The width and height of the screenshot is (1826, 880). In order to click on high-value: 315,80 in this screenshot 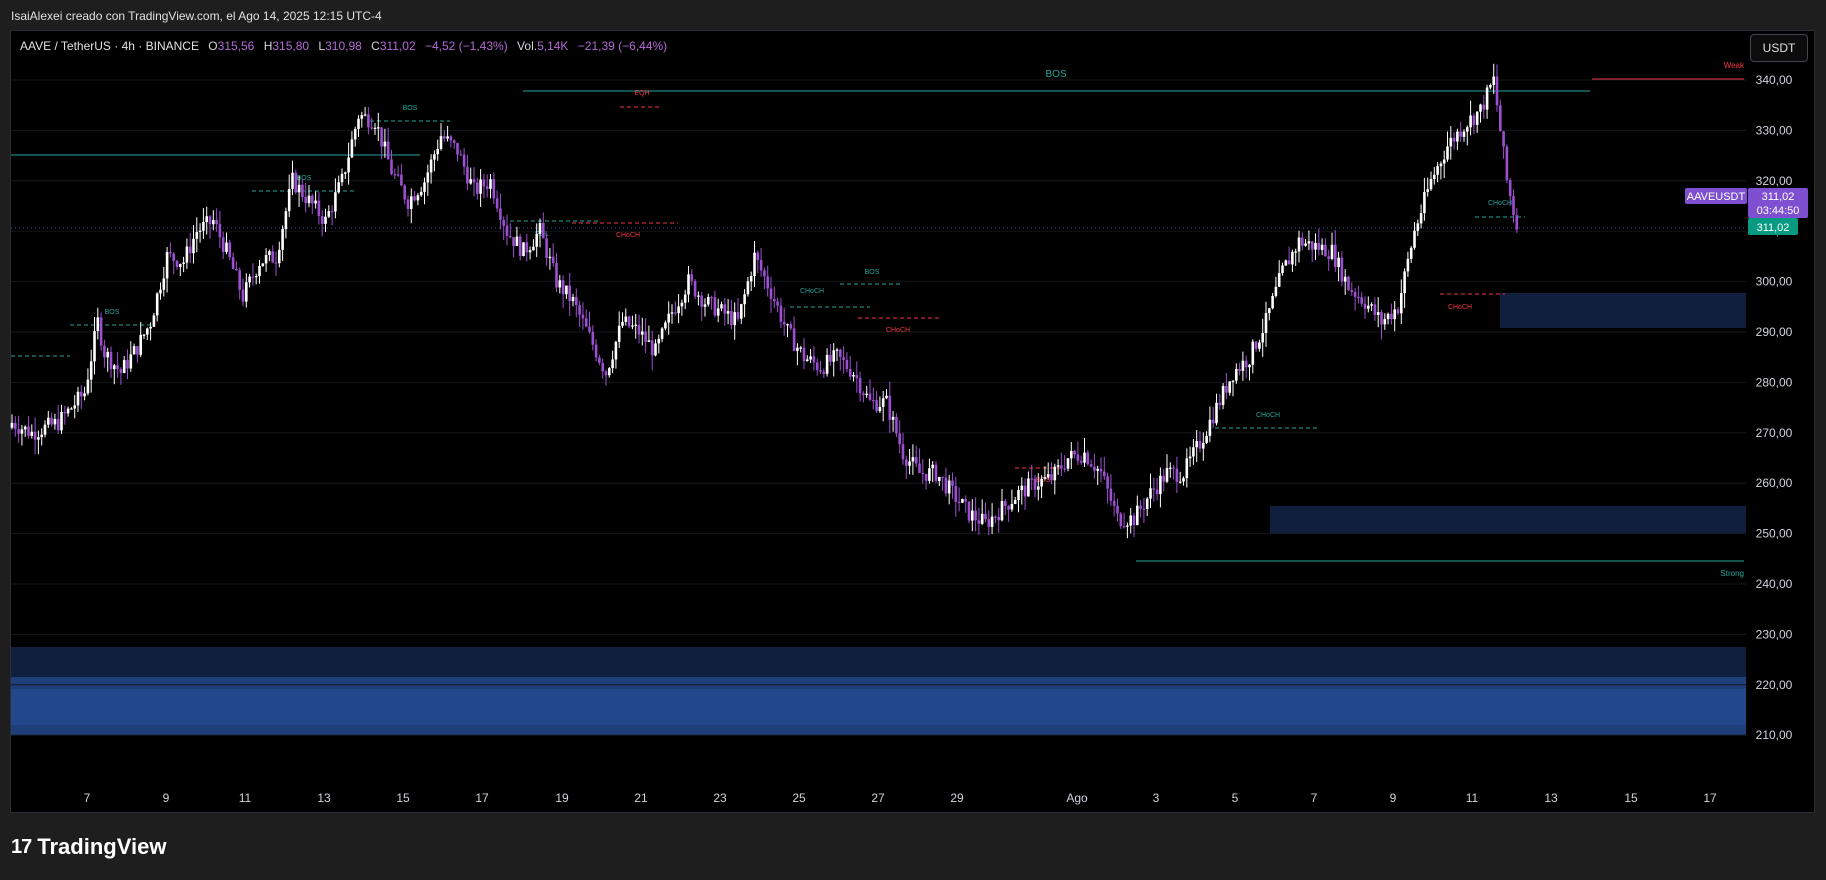, I will do `click(291, 46)`.